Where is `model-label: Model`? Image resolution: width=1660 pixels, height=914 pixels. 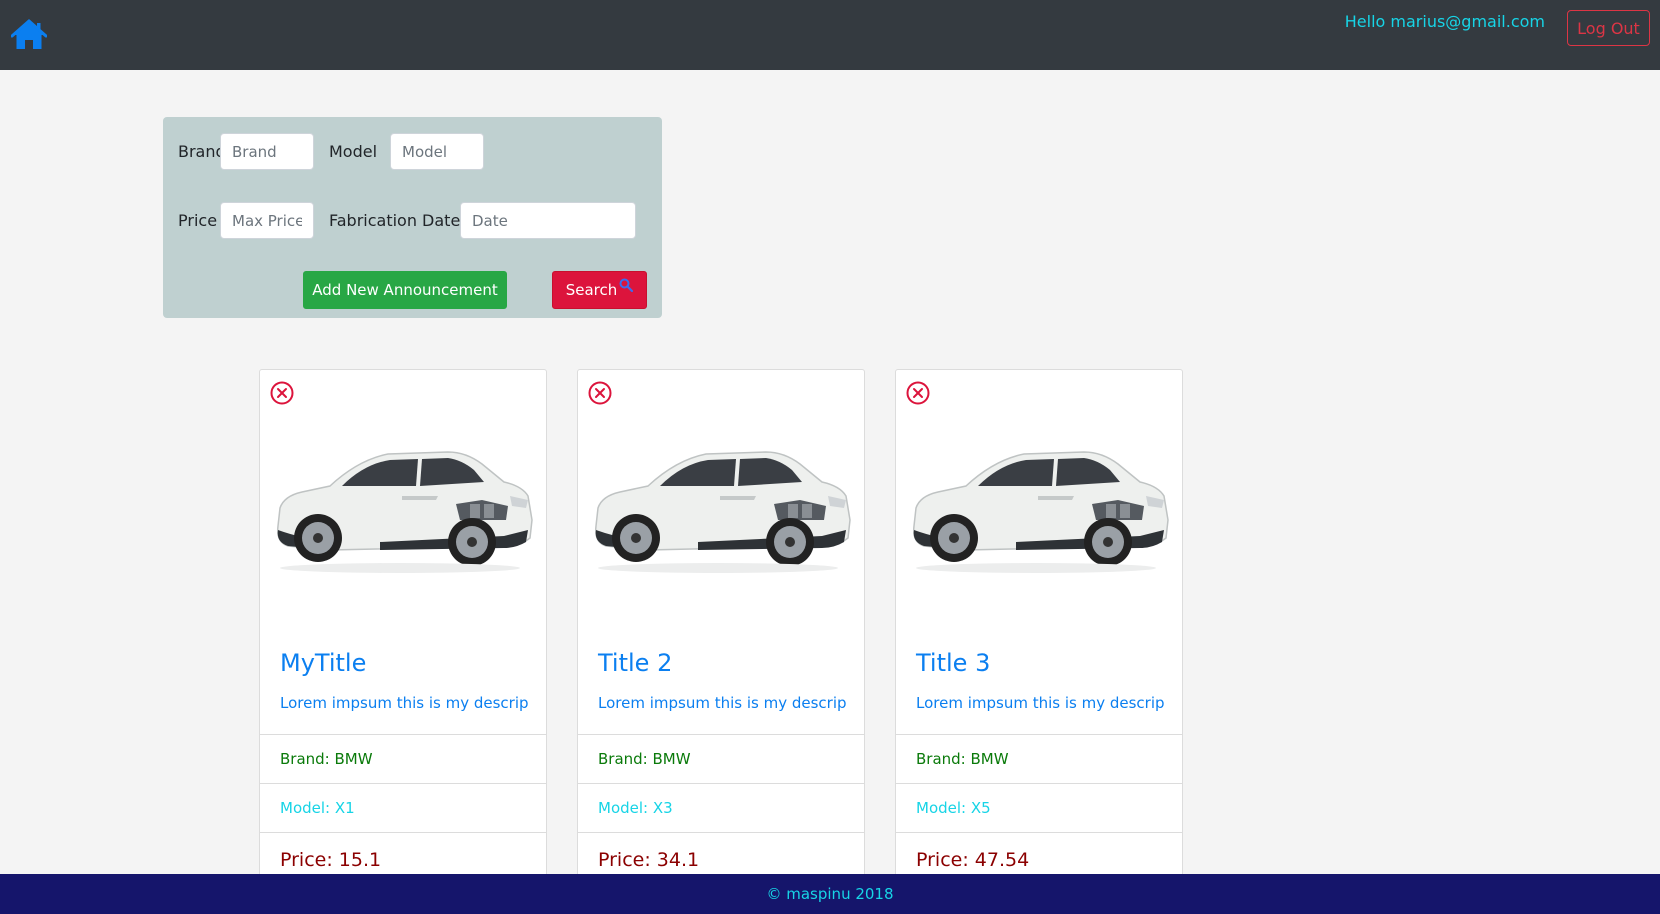
model-label: Model is located at coordinates (353, 151).